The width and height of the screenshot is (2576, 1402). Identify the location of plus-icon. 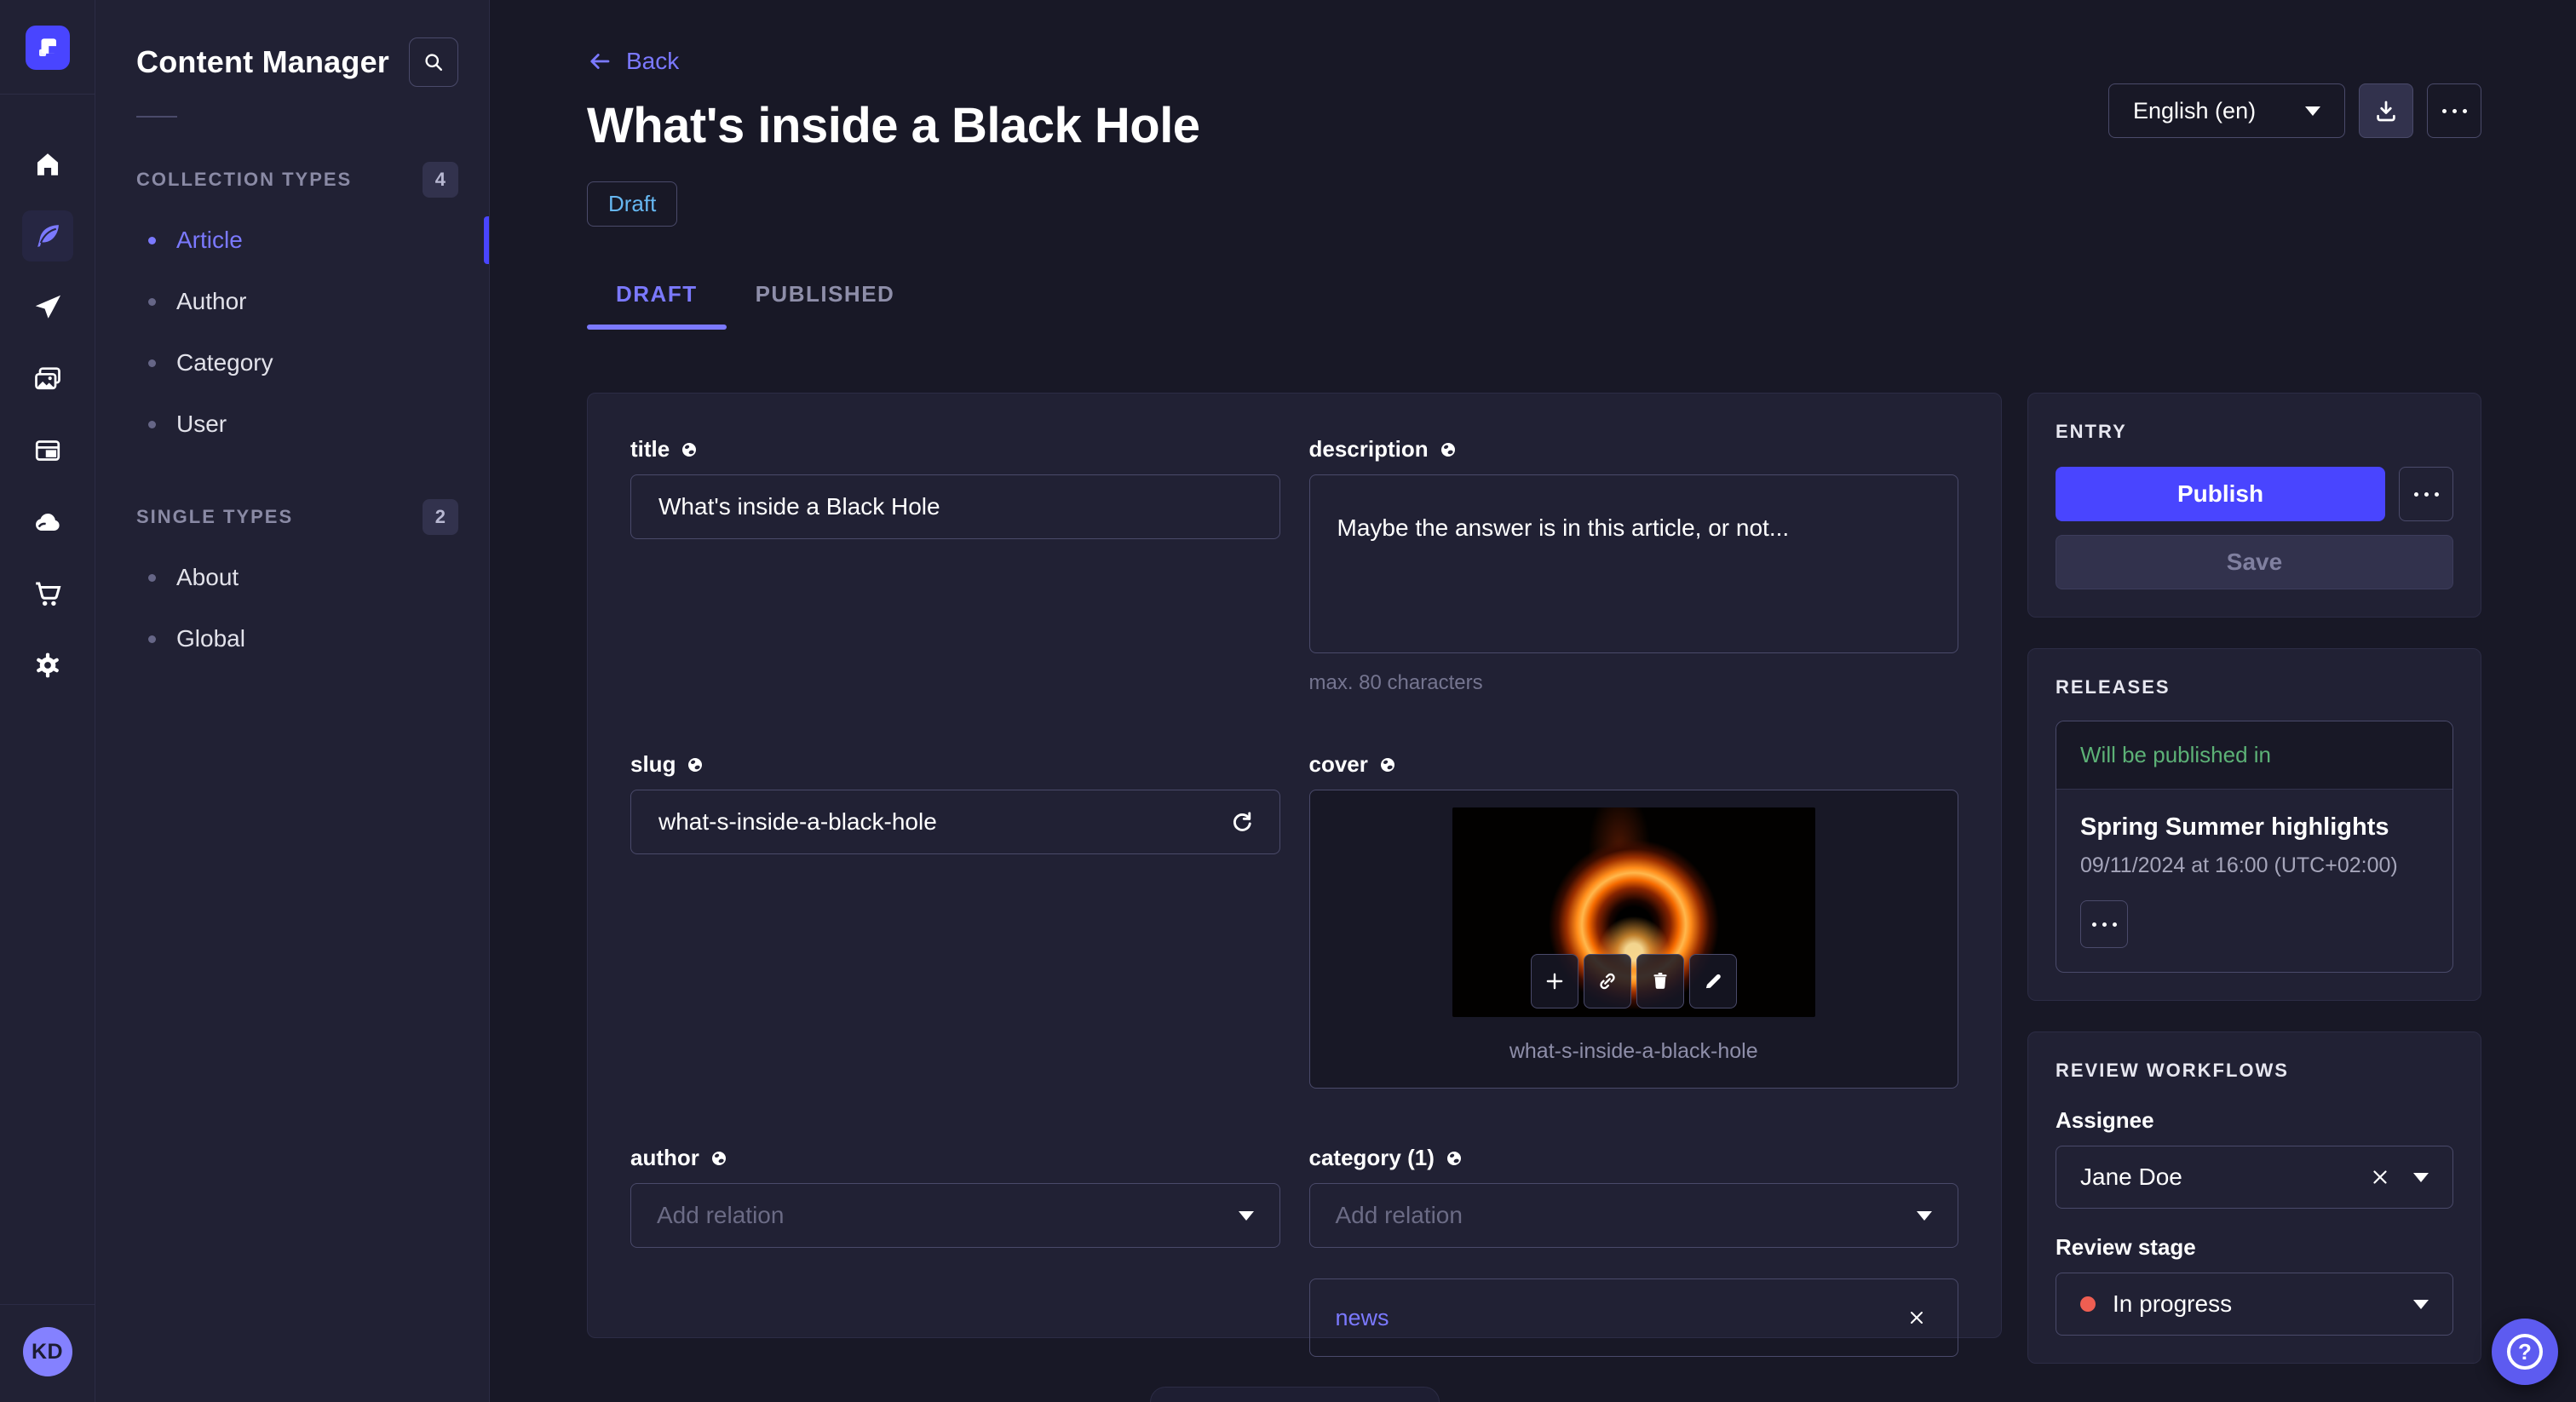
(1555, 981).